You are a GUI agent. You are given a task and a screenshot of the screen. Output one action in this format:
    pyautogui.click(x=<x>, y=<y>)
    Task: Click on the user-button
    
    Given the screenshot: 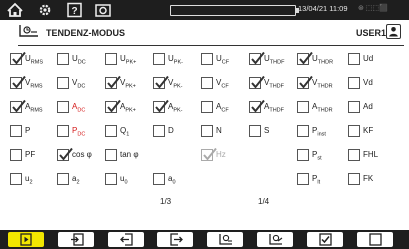 What is the action you would take?
    pyautogui.click(x=393, y=31)
    